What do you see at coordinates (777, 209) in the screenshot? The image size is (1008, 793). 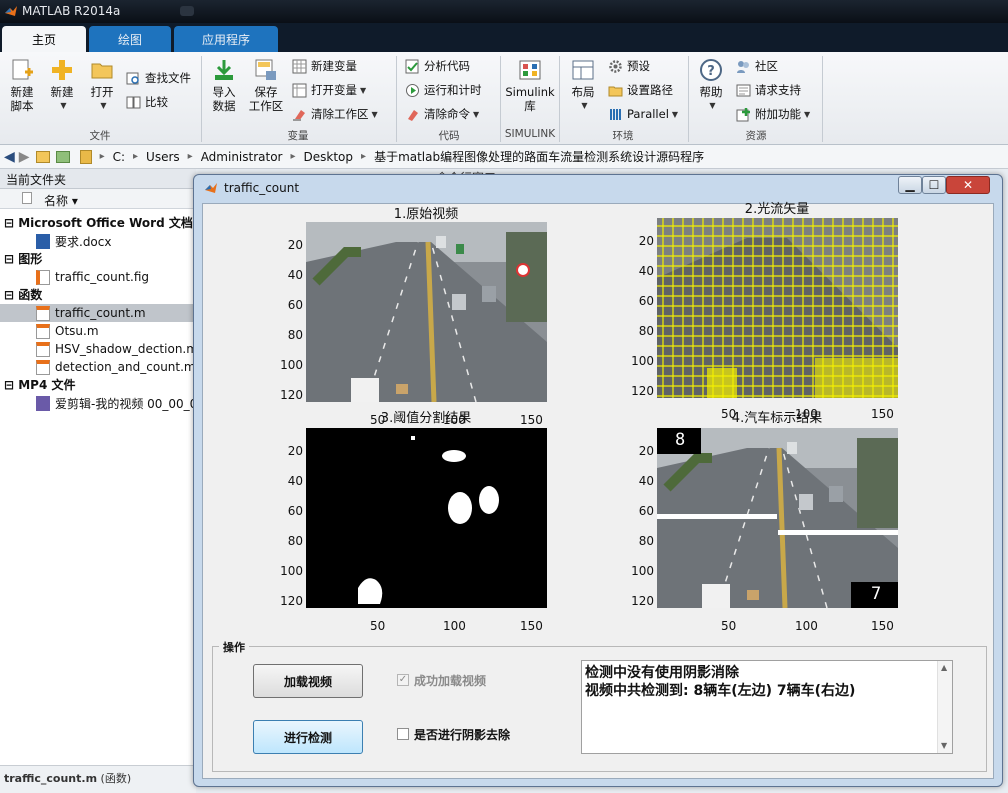 I see `axes2-title: 2.光流矢量` at bounding box center [777, 209].